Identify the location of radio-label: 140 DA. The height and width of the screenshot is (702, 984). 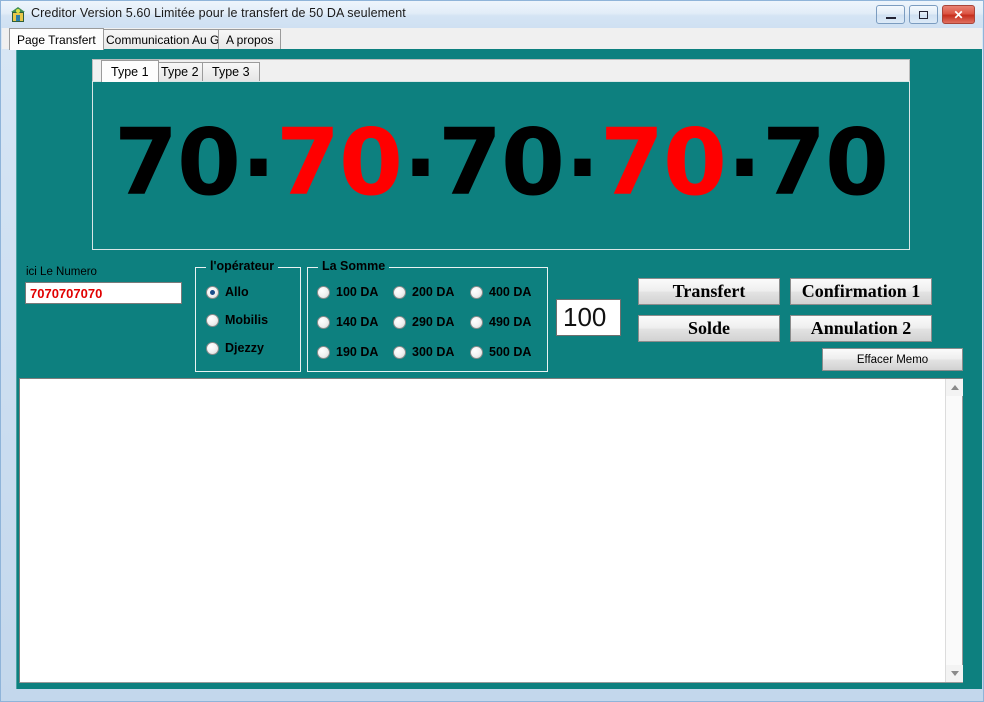
(357, 322).